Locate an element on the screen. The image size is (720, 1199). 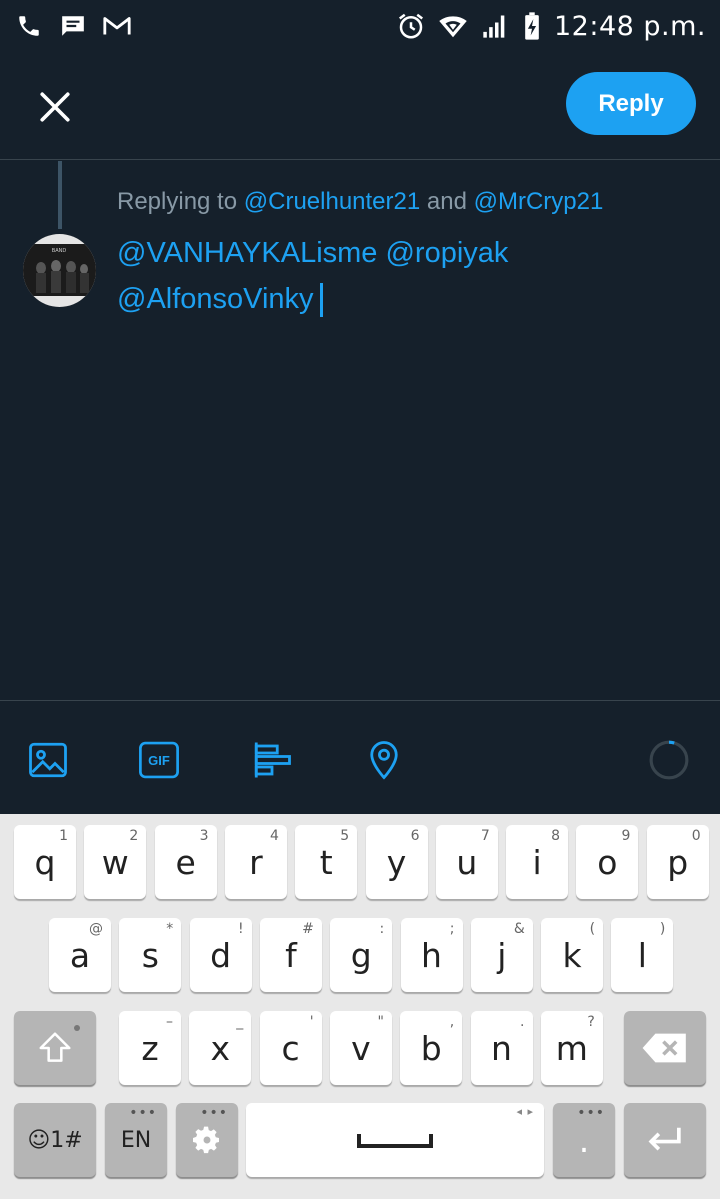
key-w: w2 is located at coordinates (115, 862).